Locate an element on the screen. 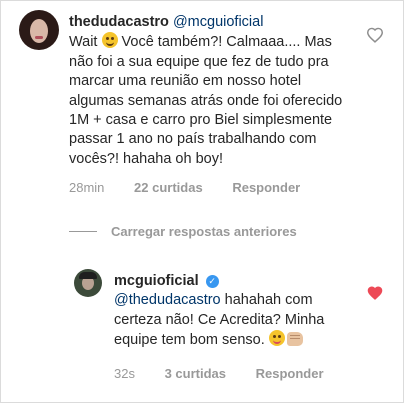 The width and height of the screenshot is (404, 403). verified-badge-icon: ✓ is located at coordinates (212, 281).